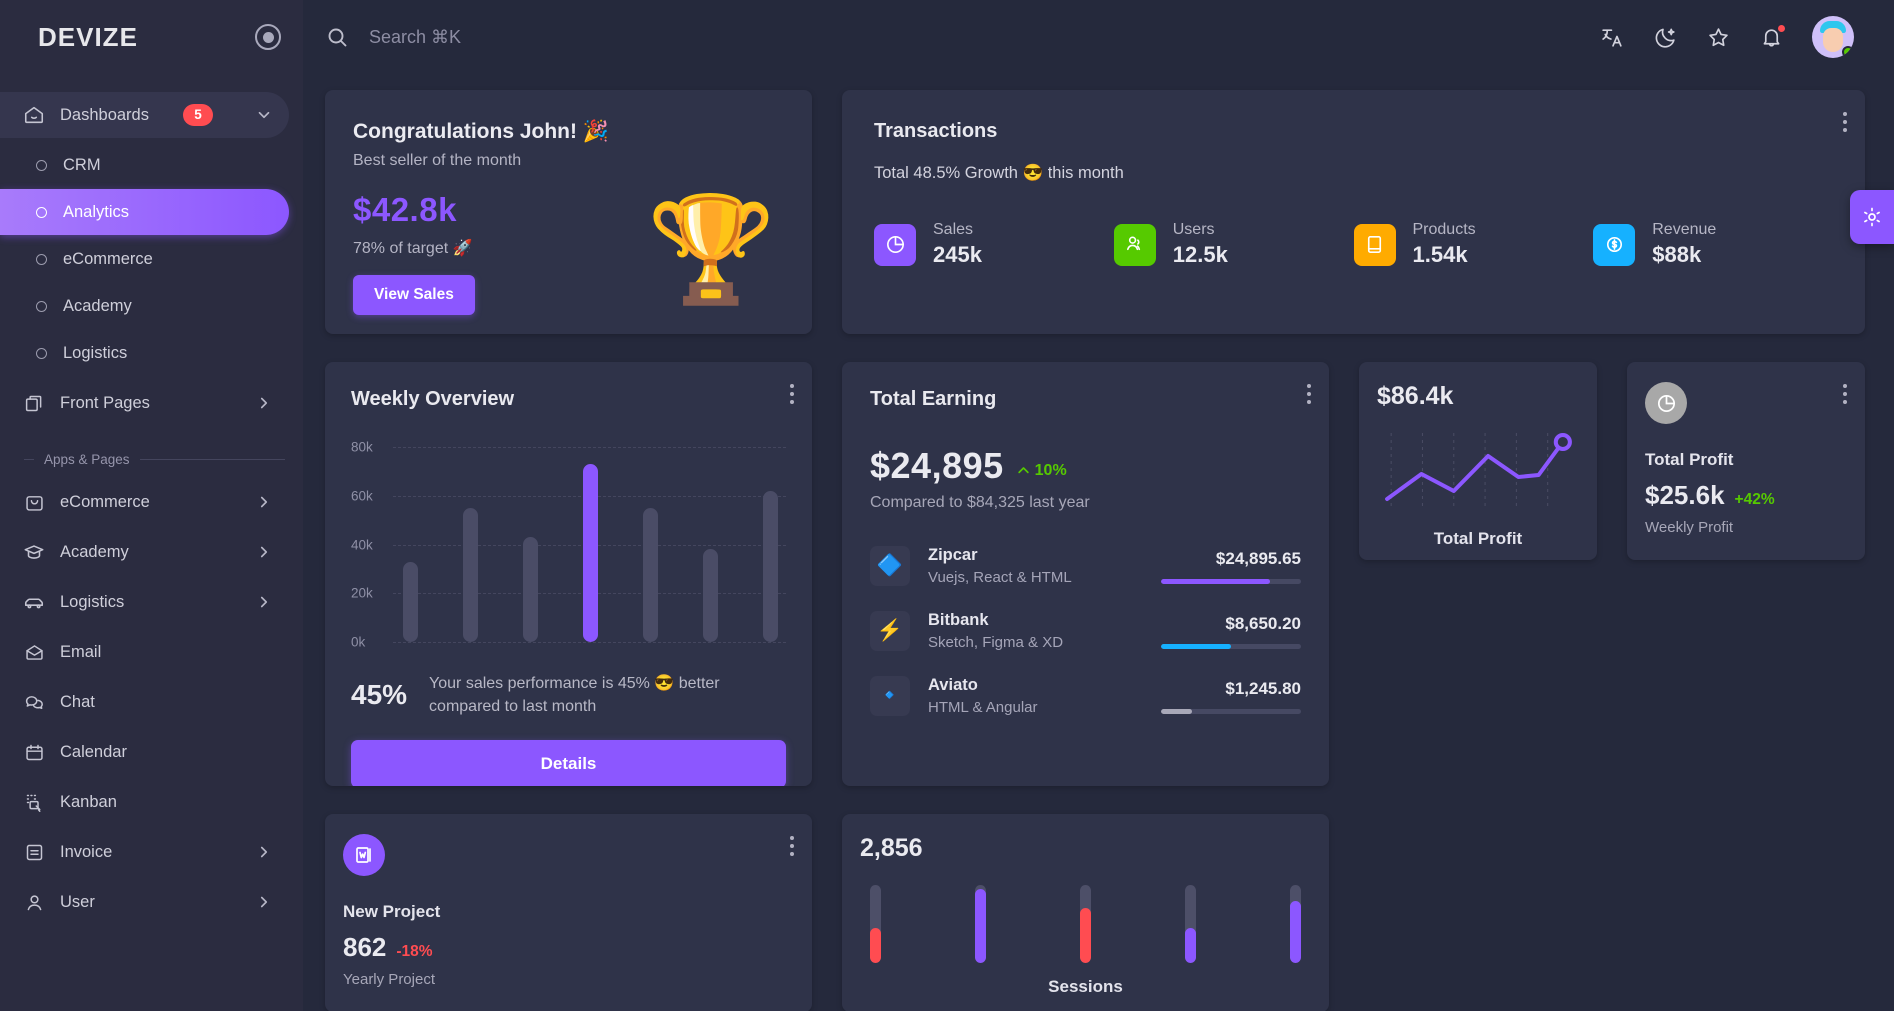 This screenshot has height=1011, width=1894. Describe the element at coordinates (1085, 696) in the screenshot. I see `list-item: 🔹 Aviato HTML & Angular $1,245.80` at that location.